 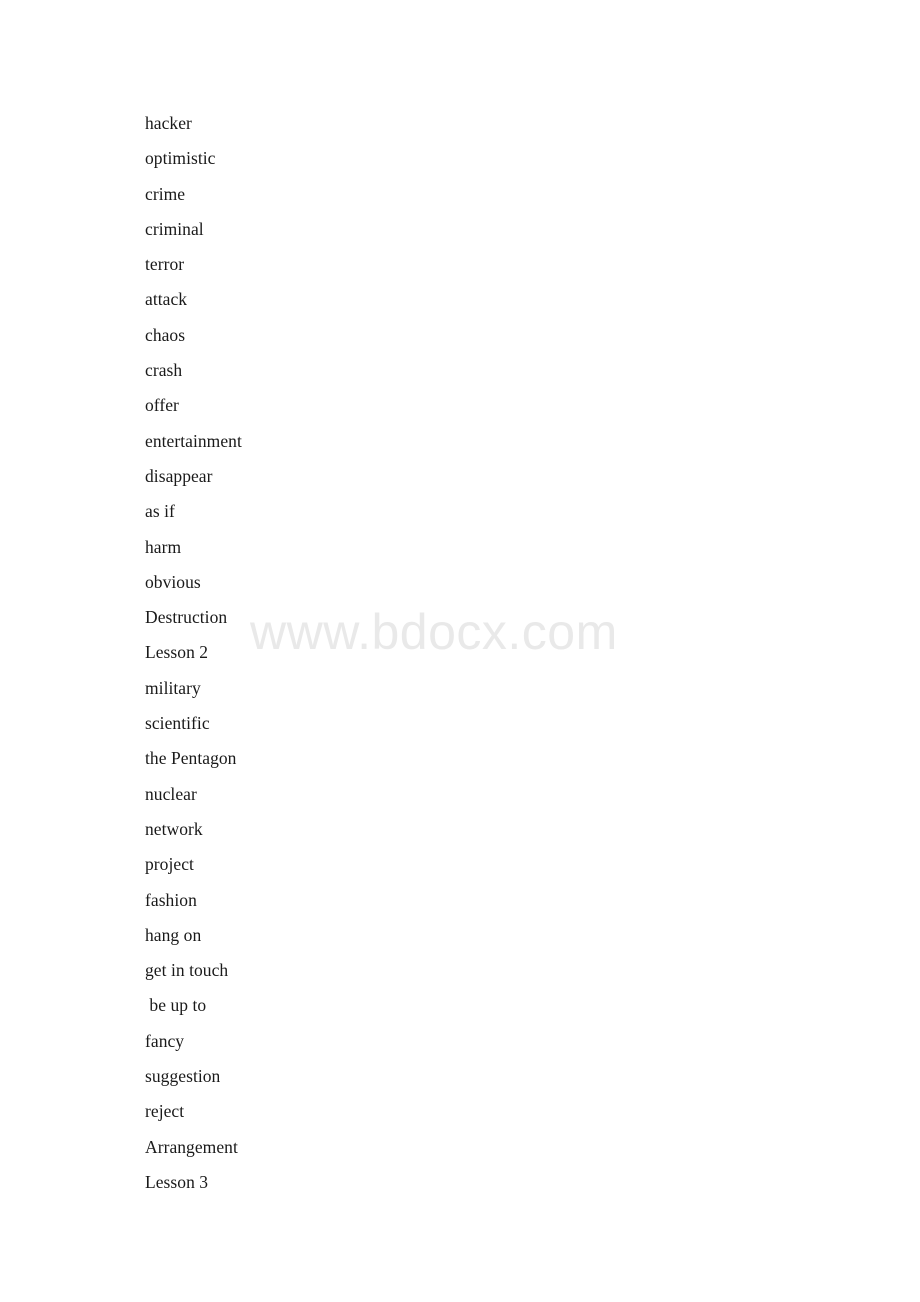 What do you see at coordinates (193, 440) in the screenshot?
I see `word-list-item: entertainment` at bounding box center [193, 440].